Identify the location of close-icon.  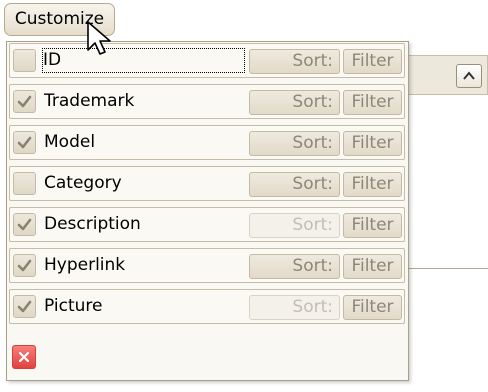
(24, 357).